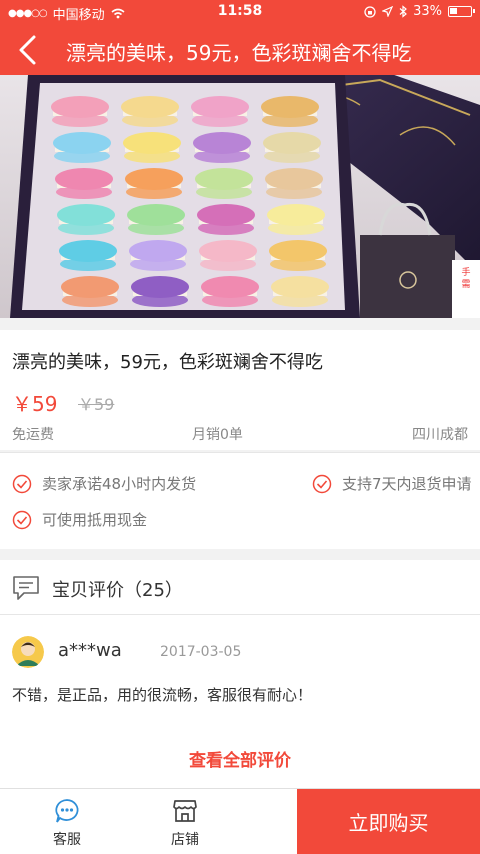  Describe the element at coordinates (465, 272) in the screenshot. I see `svg-text: 手` at that location.